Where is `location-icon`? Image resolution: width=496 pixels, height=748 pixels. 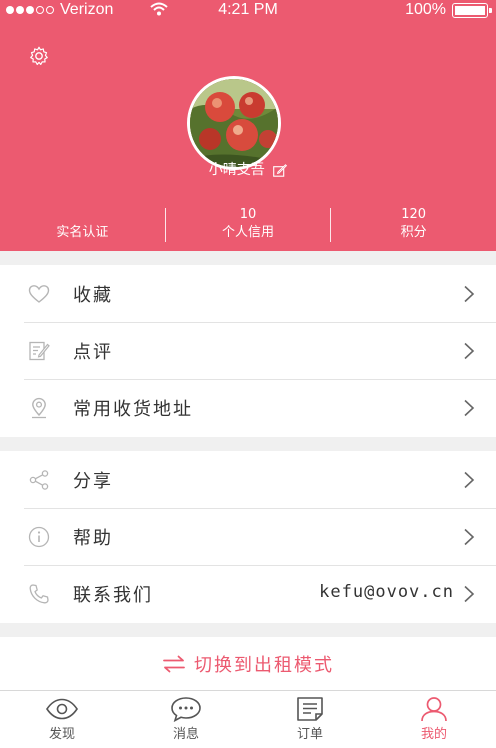 location-icon is located at coordinates (39, 408).